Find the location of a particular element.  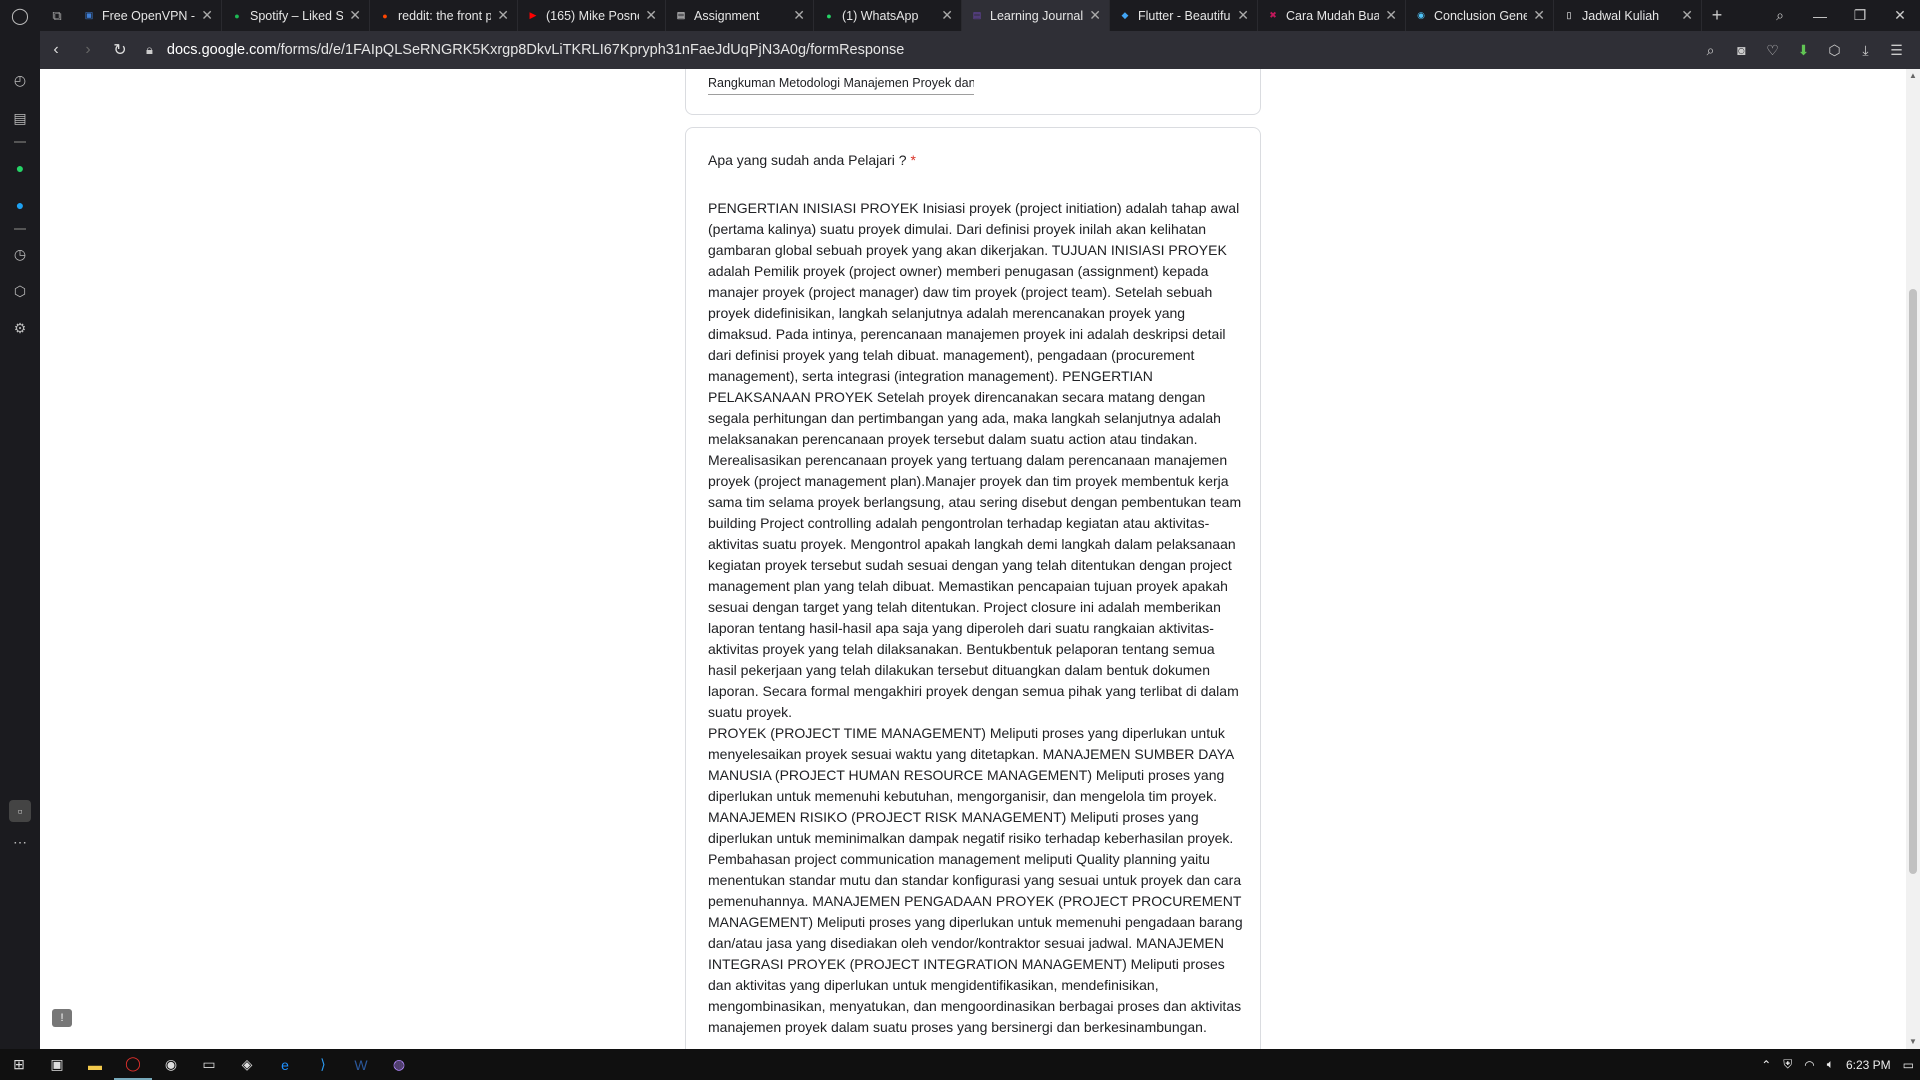

browser-tab: ◆ Flutter - Beautiful ✕ is located at coordinates (1184, 15).